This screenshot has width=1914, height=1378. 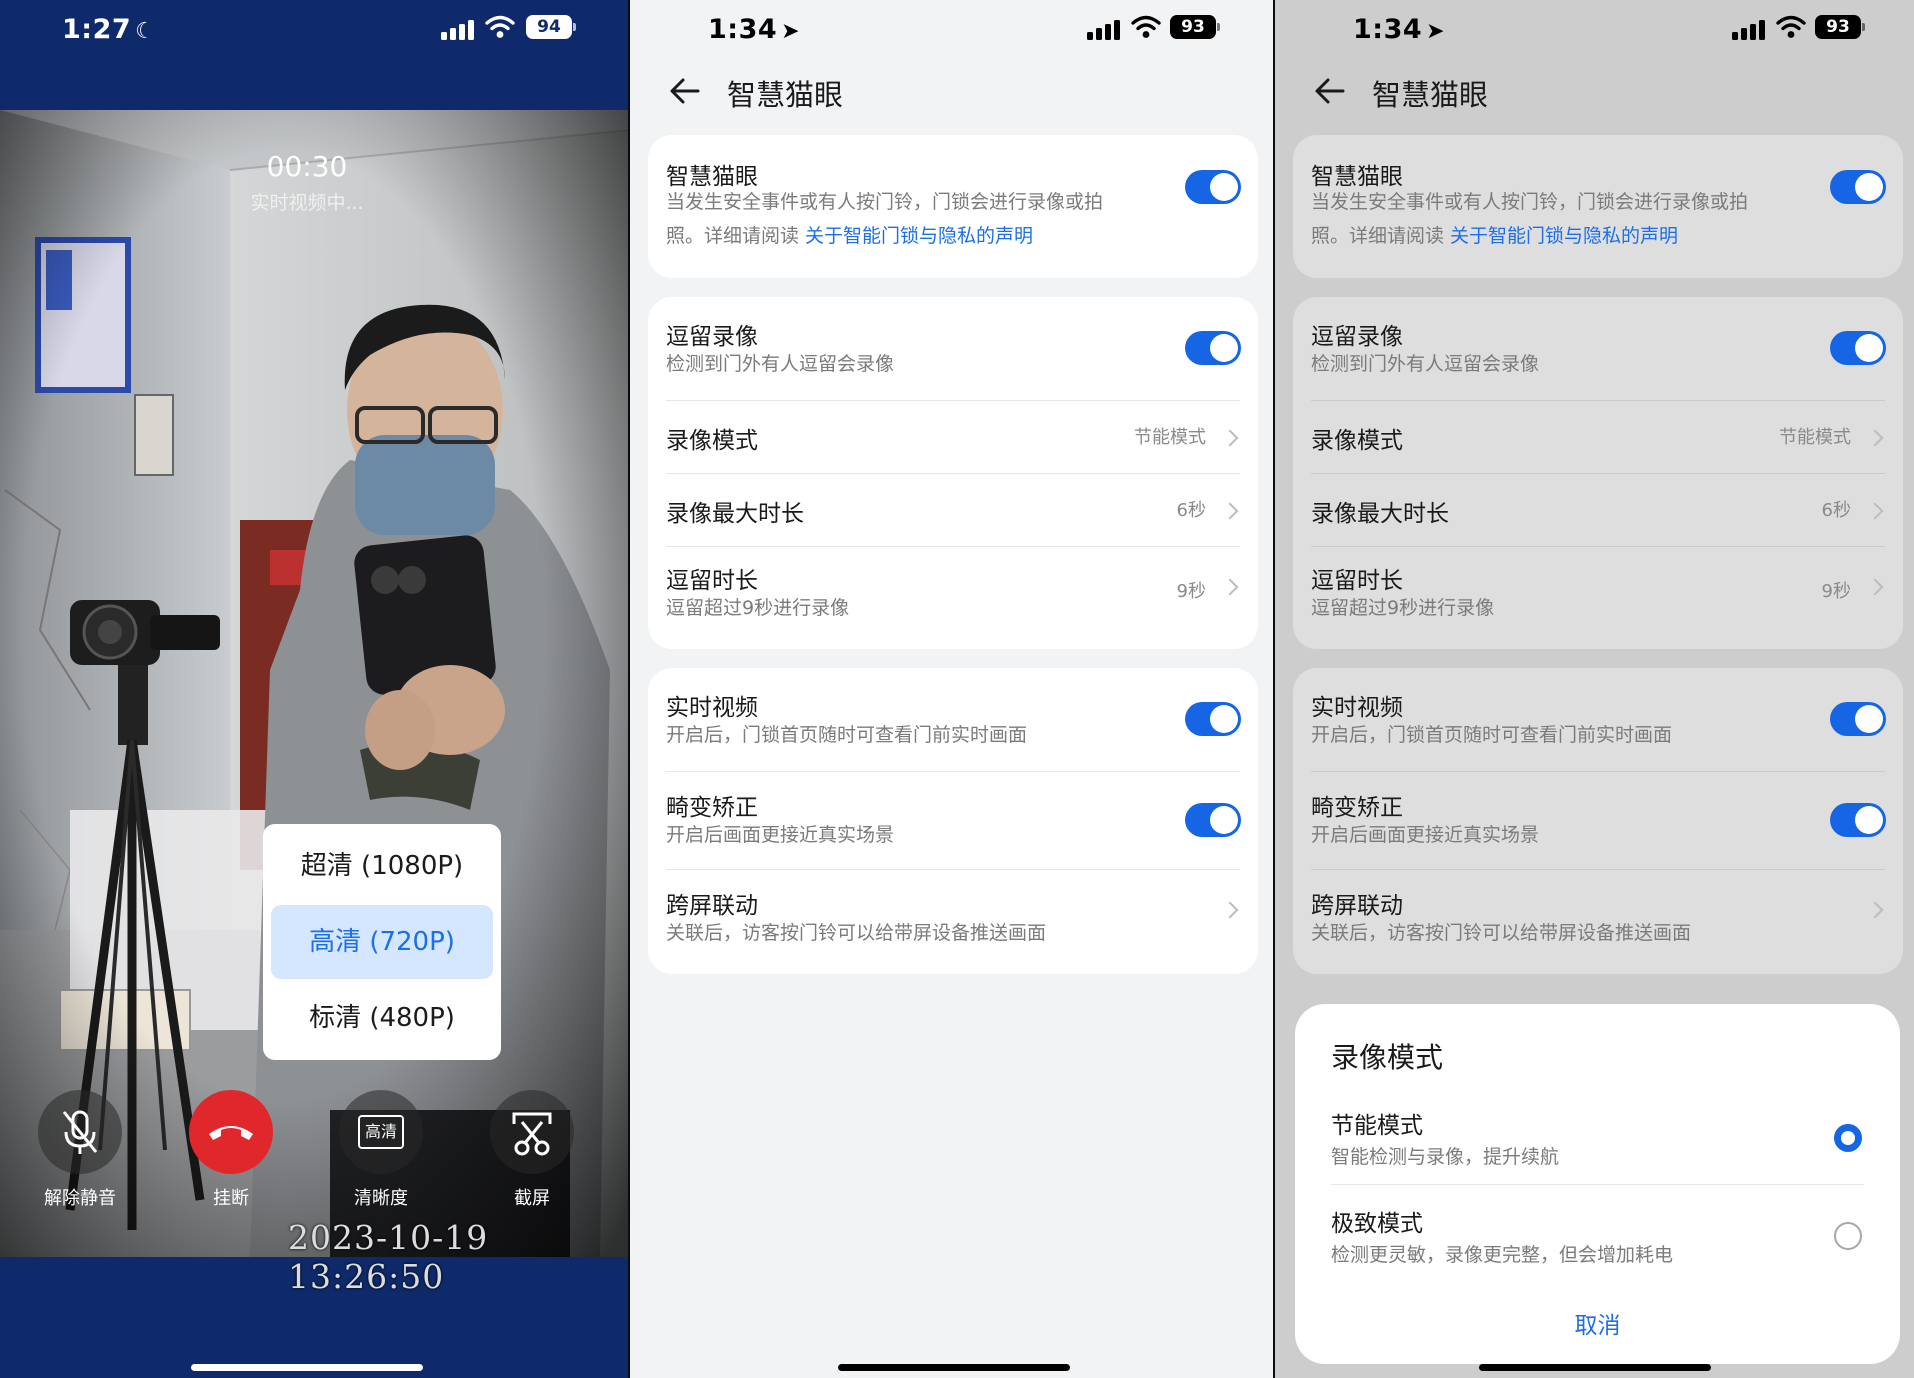 I want to click on privacy-link: 关于智能门锁与隐私的声明, so click(x=919, y=236).